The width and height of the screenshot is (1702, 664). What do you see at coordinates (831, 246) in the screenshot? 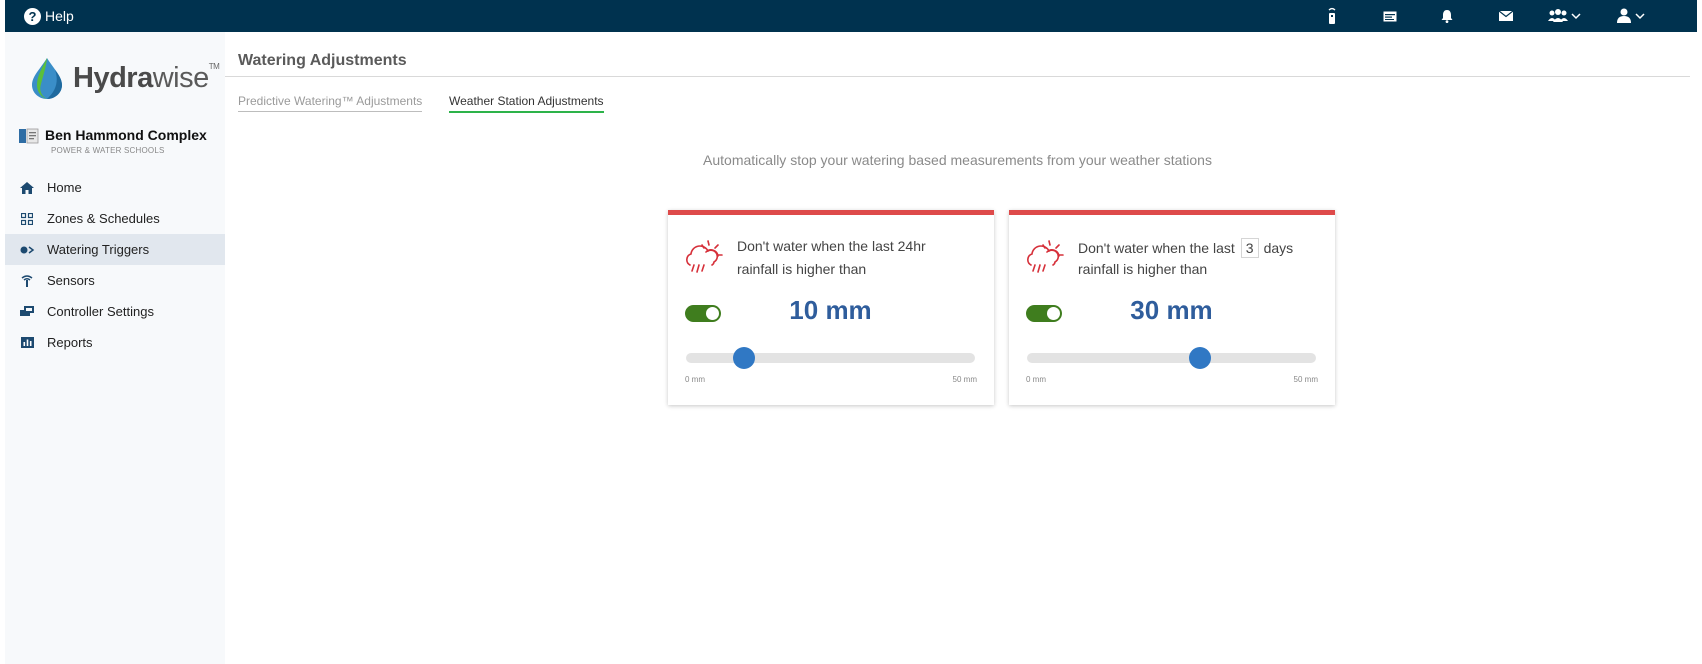
I see `trigger-description-line1: Don't water when the last 24hr` at bounding box center [831, 246].